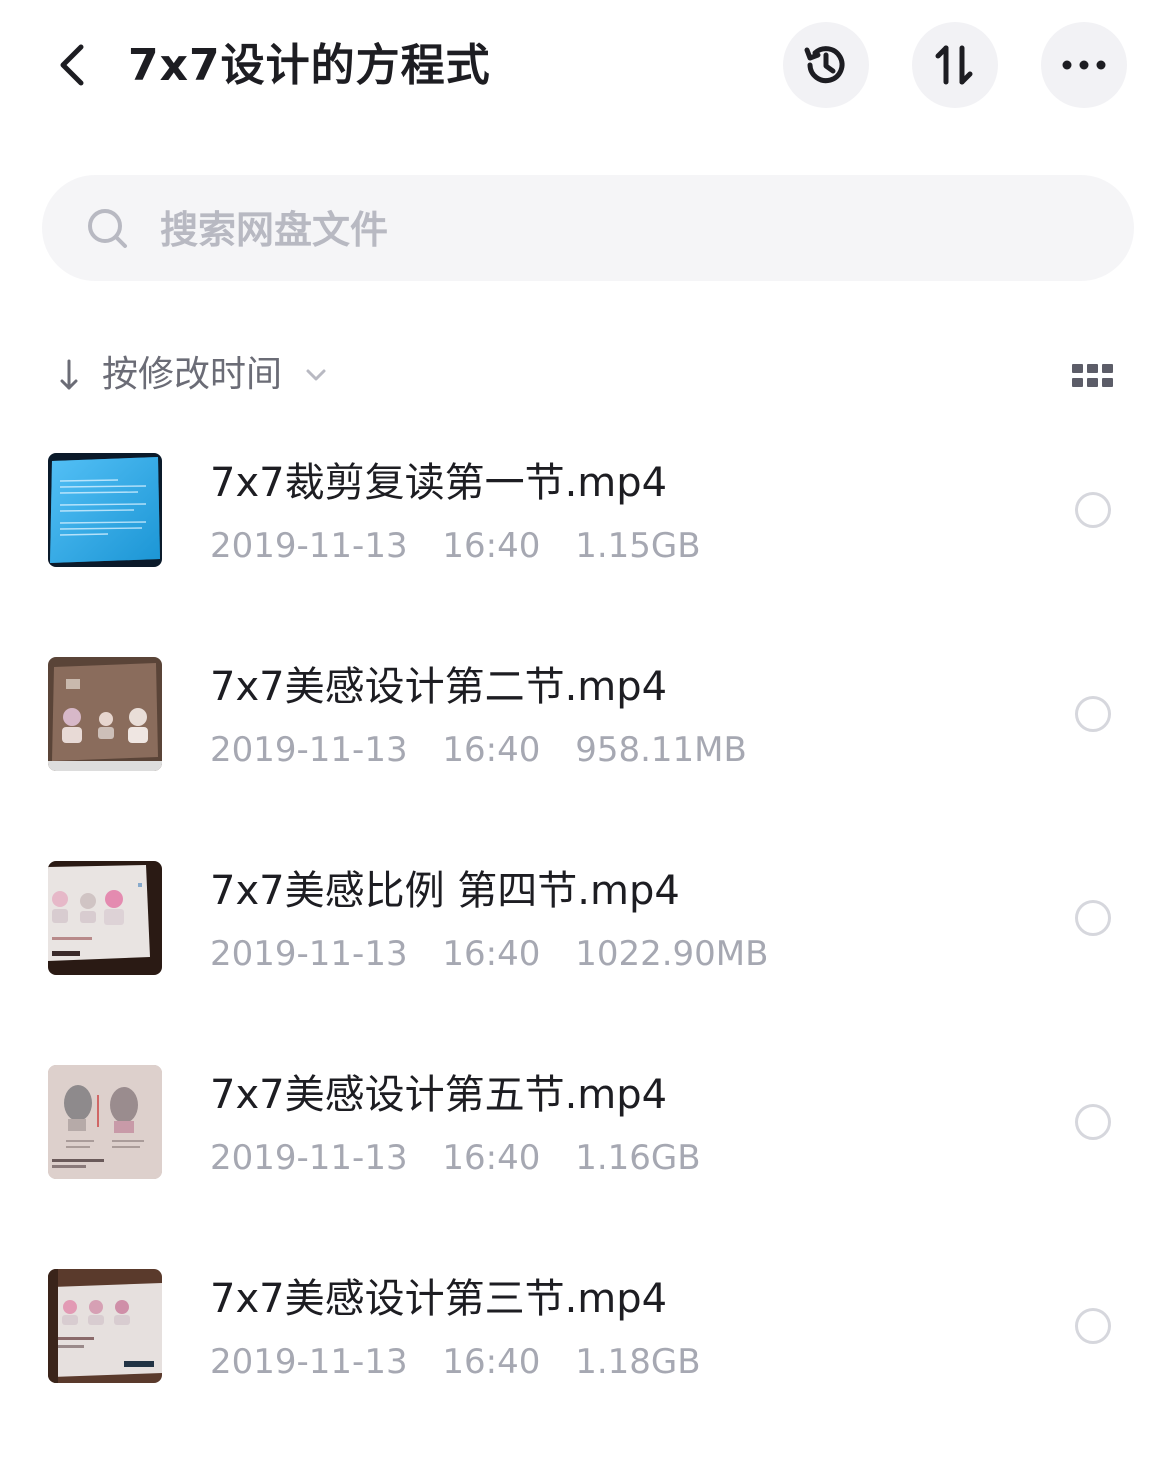  Describe the element at coordinates (638, 1362) in the screenshot. I see `file-size: 1.18GB` at that location.